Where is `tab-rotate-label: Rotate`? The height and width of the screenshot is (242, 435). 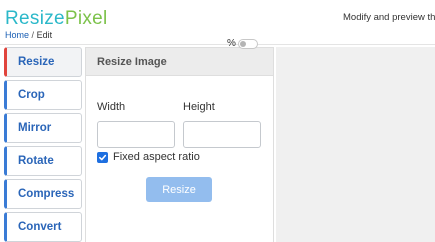 tab-rotate-label: Rotate is located at coordinates (36, 161).